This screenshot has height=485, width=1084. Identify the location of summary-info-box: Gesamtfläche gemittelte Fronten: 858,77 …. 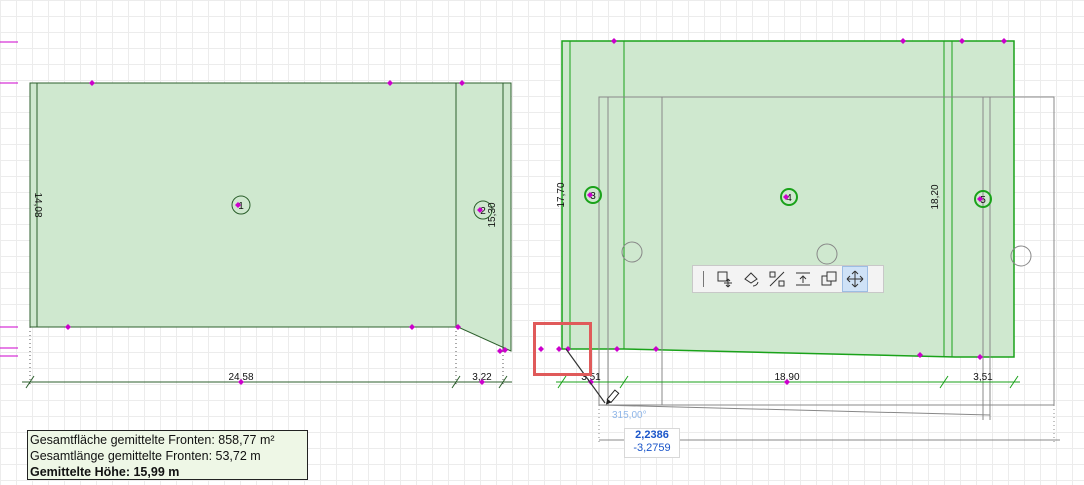
(167, 455).